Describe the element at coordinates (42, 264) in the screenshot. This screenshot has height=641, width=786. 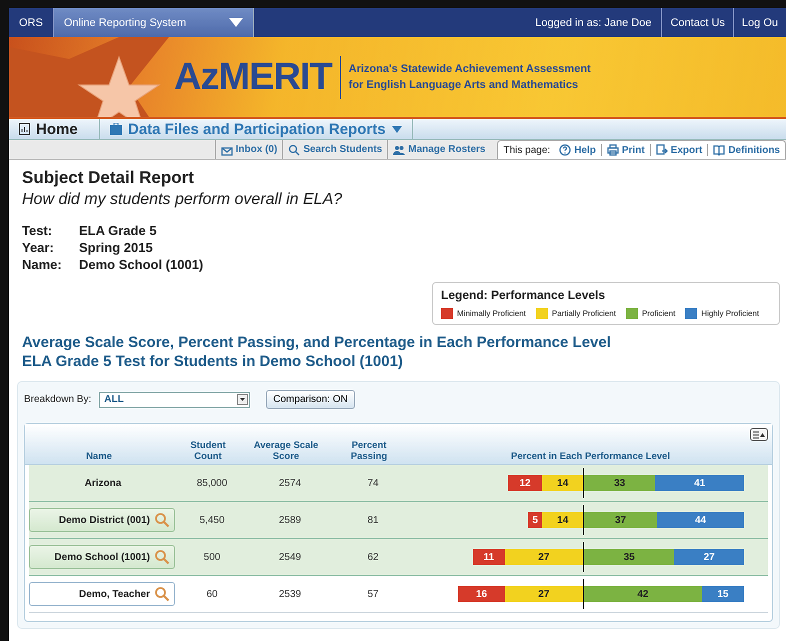
I see `fact-label: Name:` at that location.